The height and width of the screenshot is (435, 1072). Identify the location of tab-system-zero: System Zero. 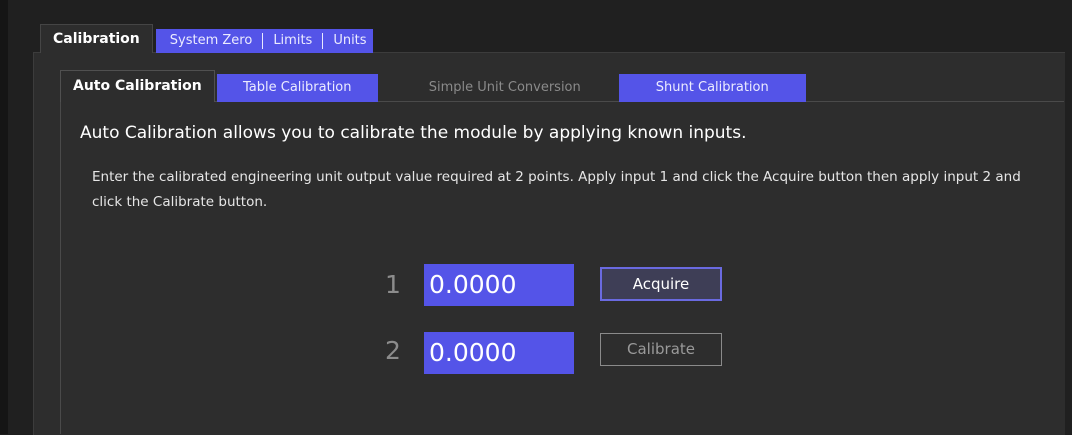
(211, 41).